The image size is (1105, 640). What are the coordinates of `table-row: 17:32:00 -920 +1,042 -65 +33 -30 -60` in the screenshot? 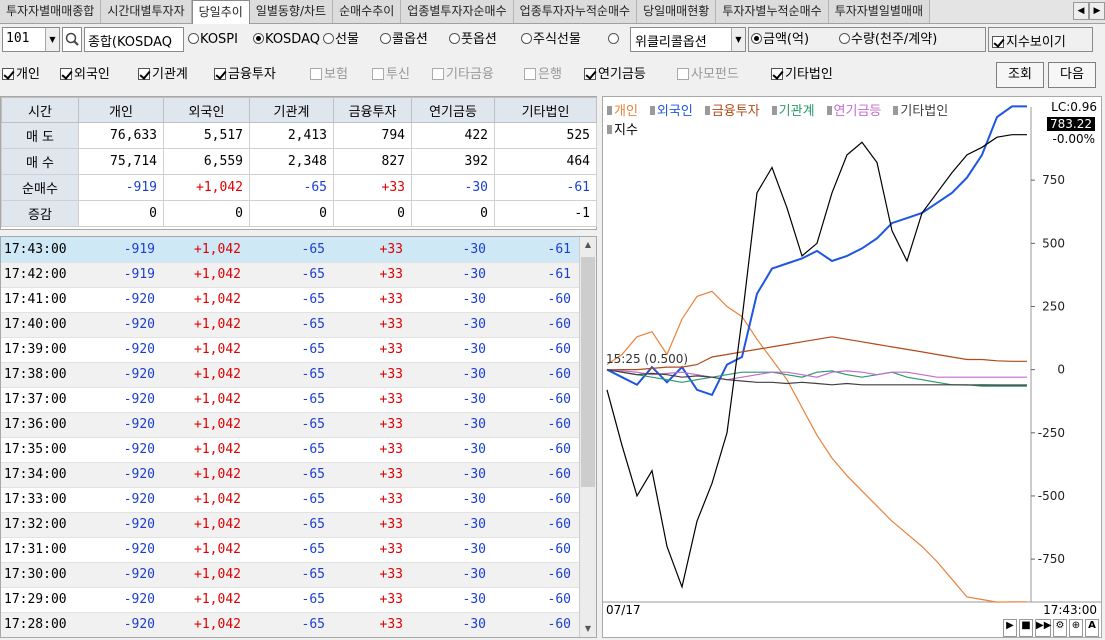 It's located at (290, 525).